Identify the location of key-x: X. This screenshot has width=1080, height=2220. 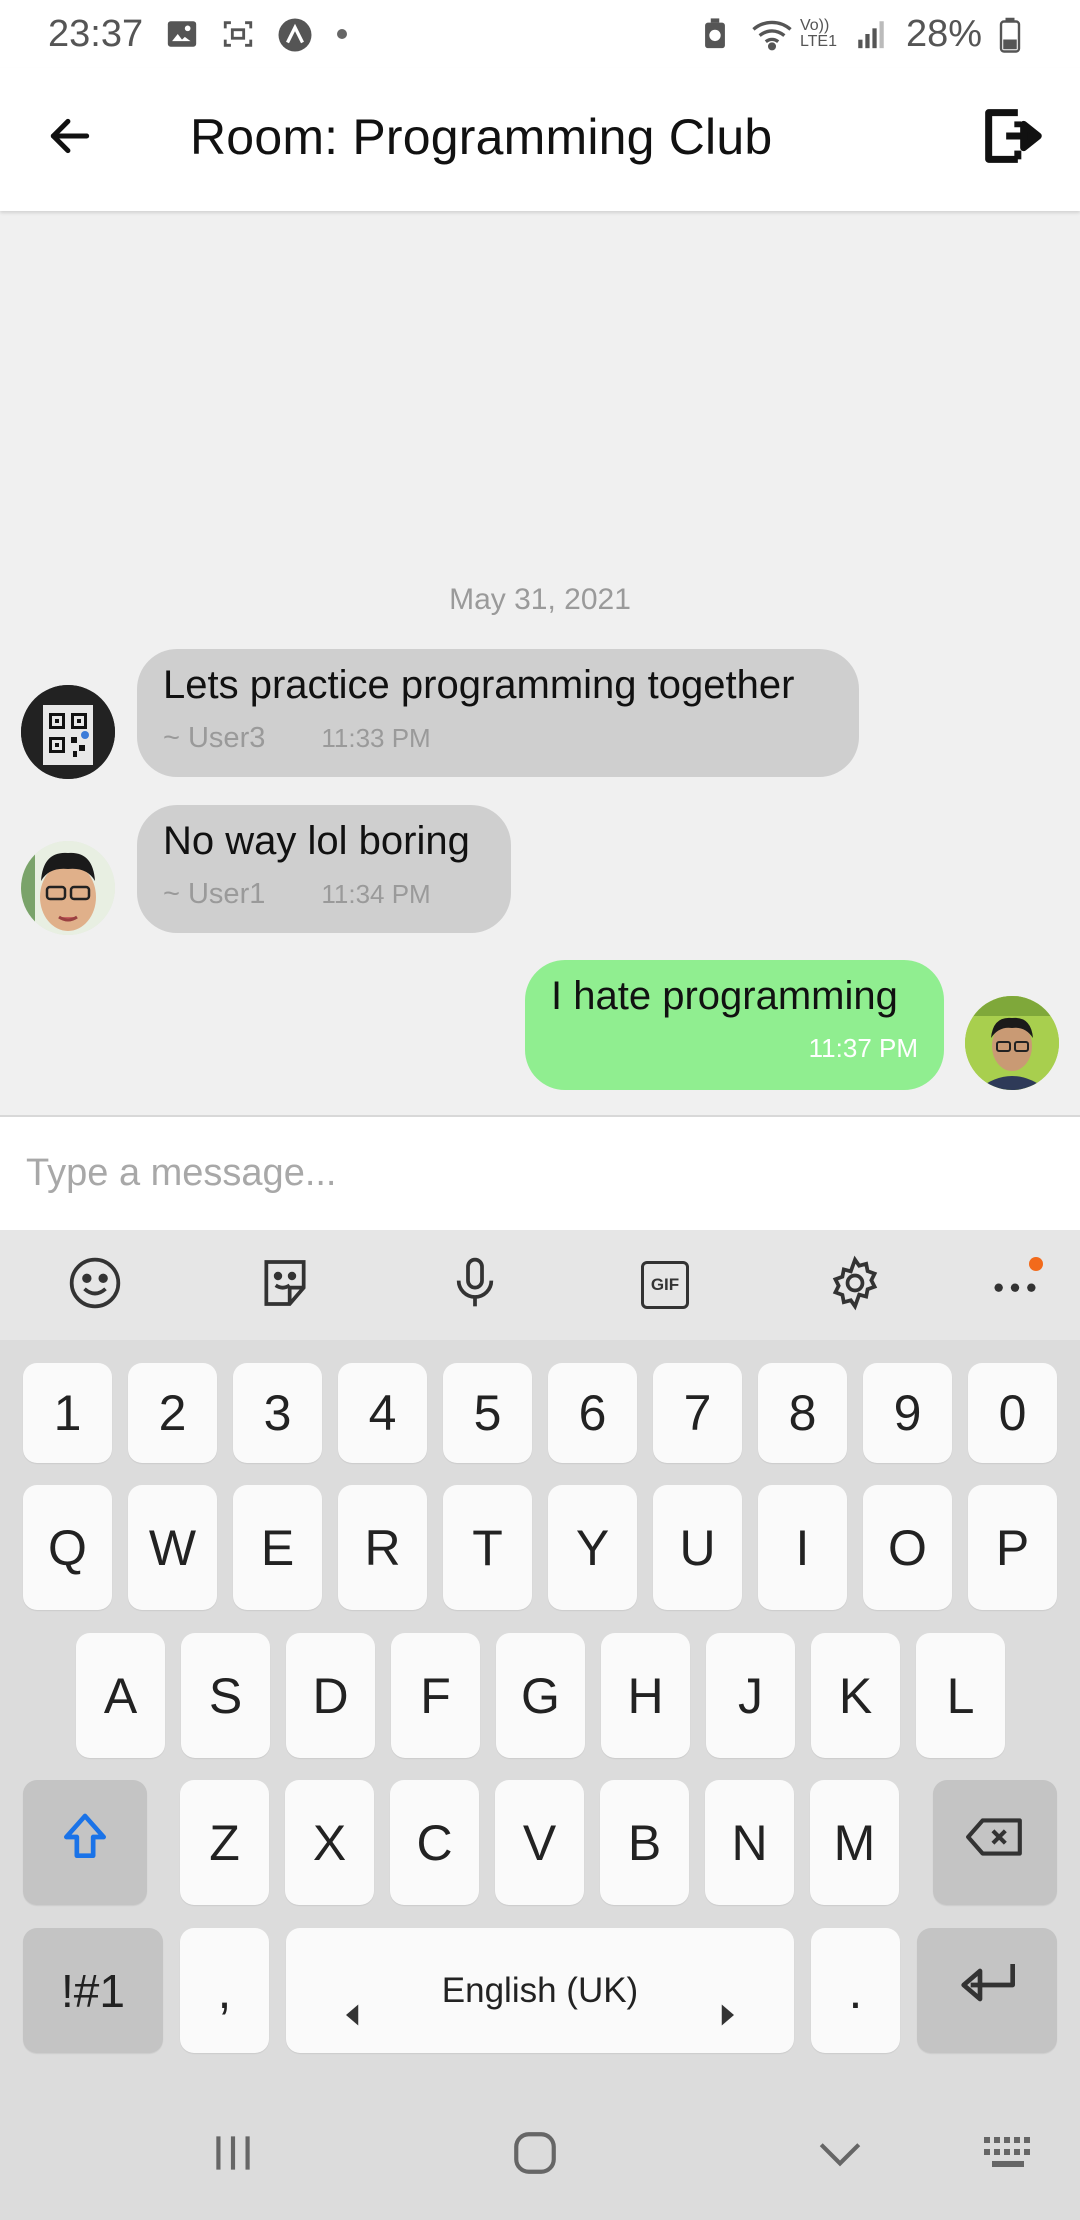
(329, 1842).